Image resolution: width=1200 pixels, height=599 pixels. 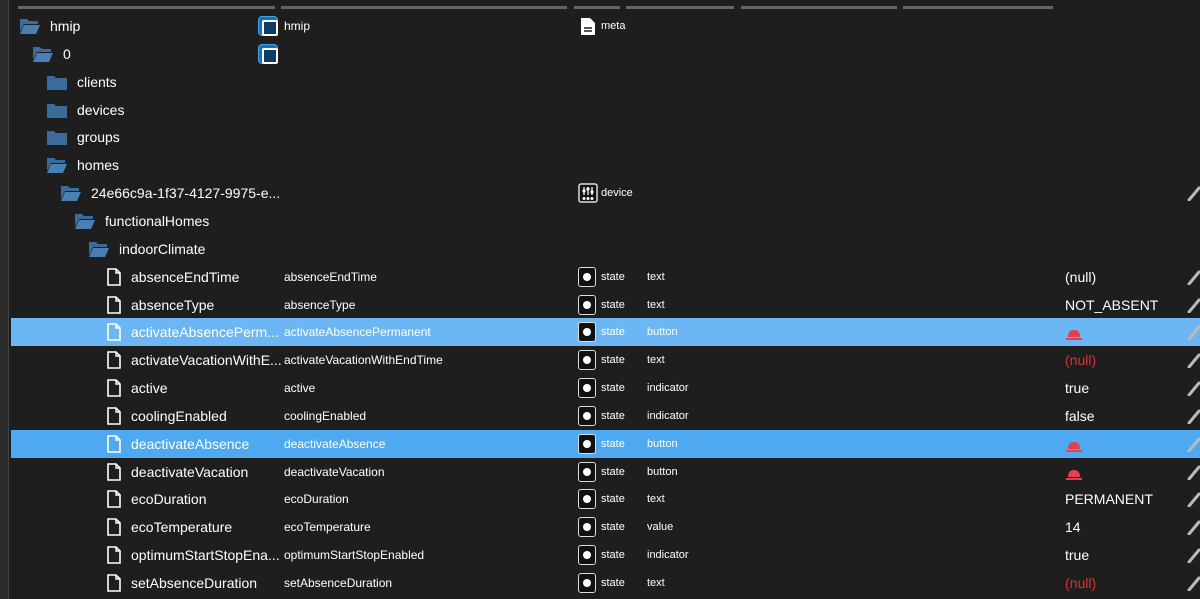 What do you see at coordinates (588, 195) in the screenshot?
I see `device-icon` at bounding box center [588, 195].